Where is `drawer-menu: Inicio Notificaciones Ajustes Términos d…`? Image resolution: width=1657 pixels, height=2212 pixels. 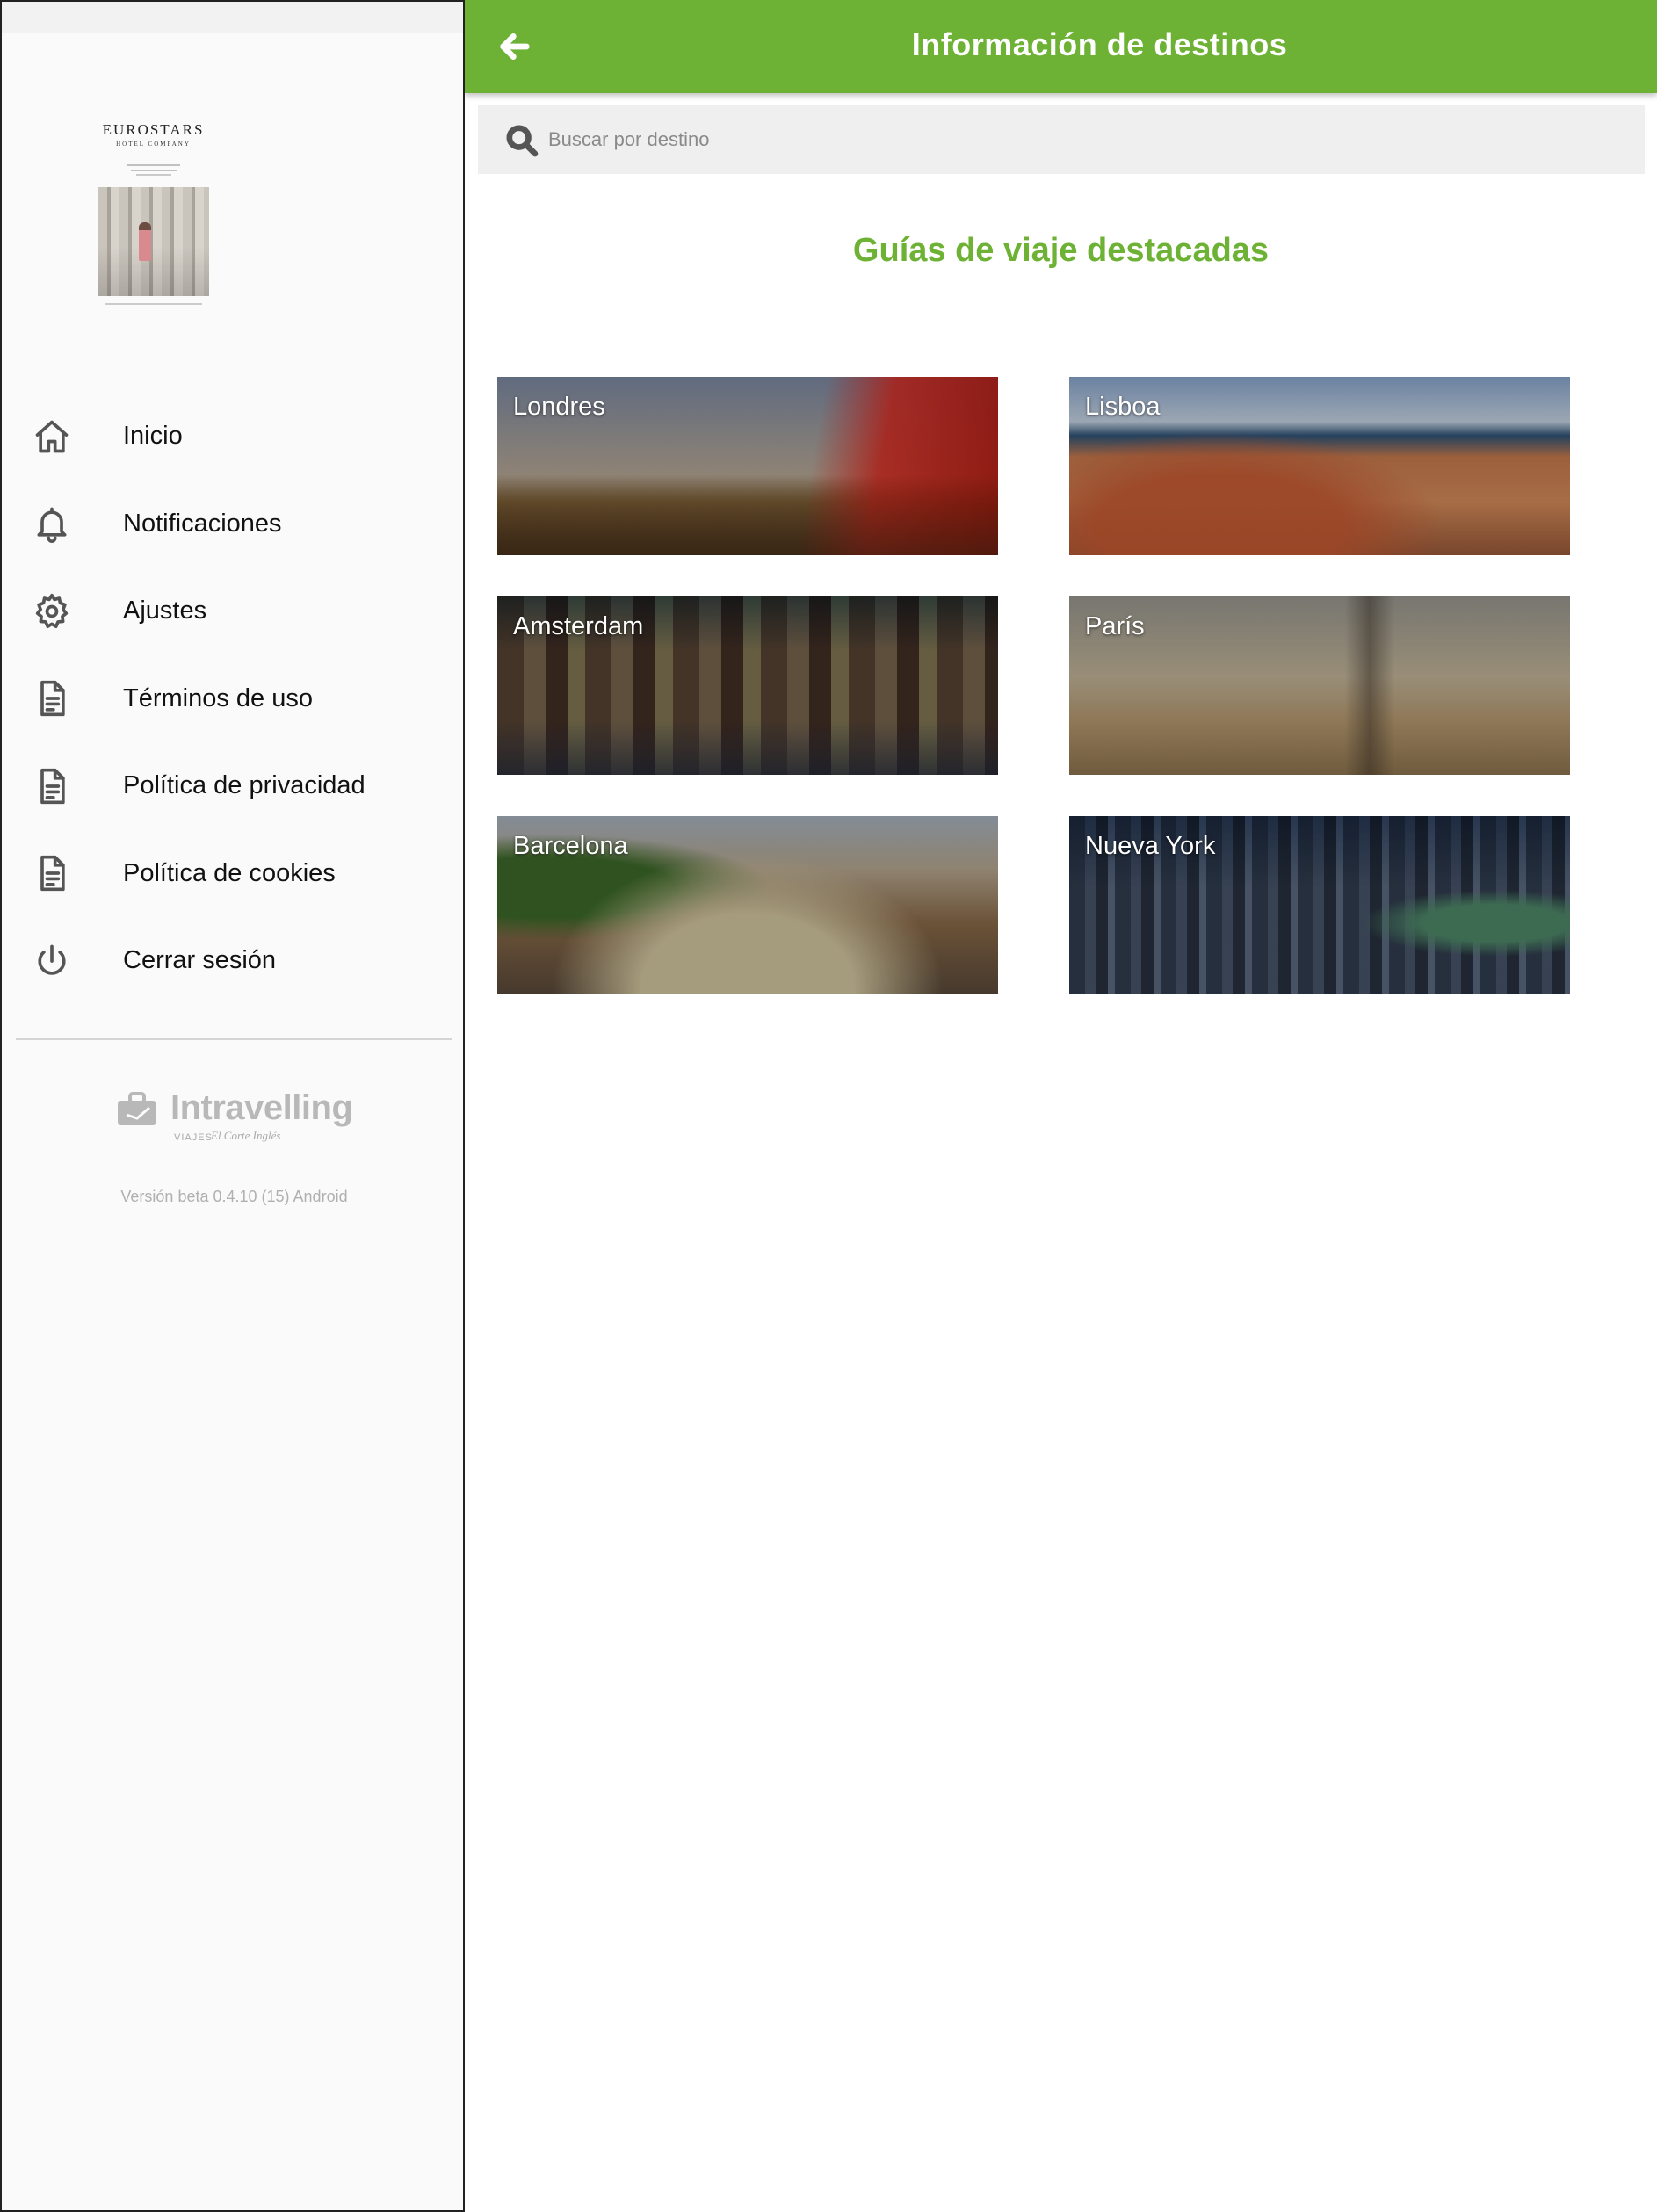 drawer-menu: Inicio Notificaciones Ajustes Términos d… is located at coordinates (232, 699).